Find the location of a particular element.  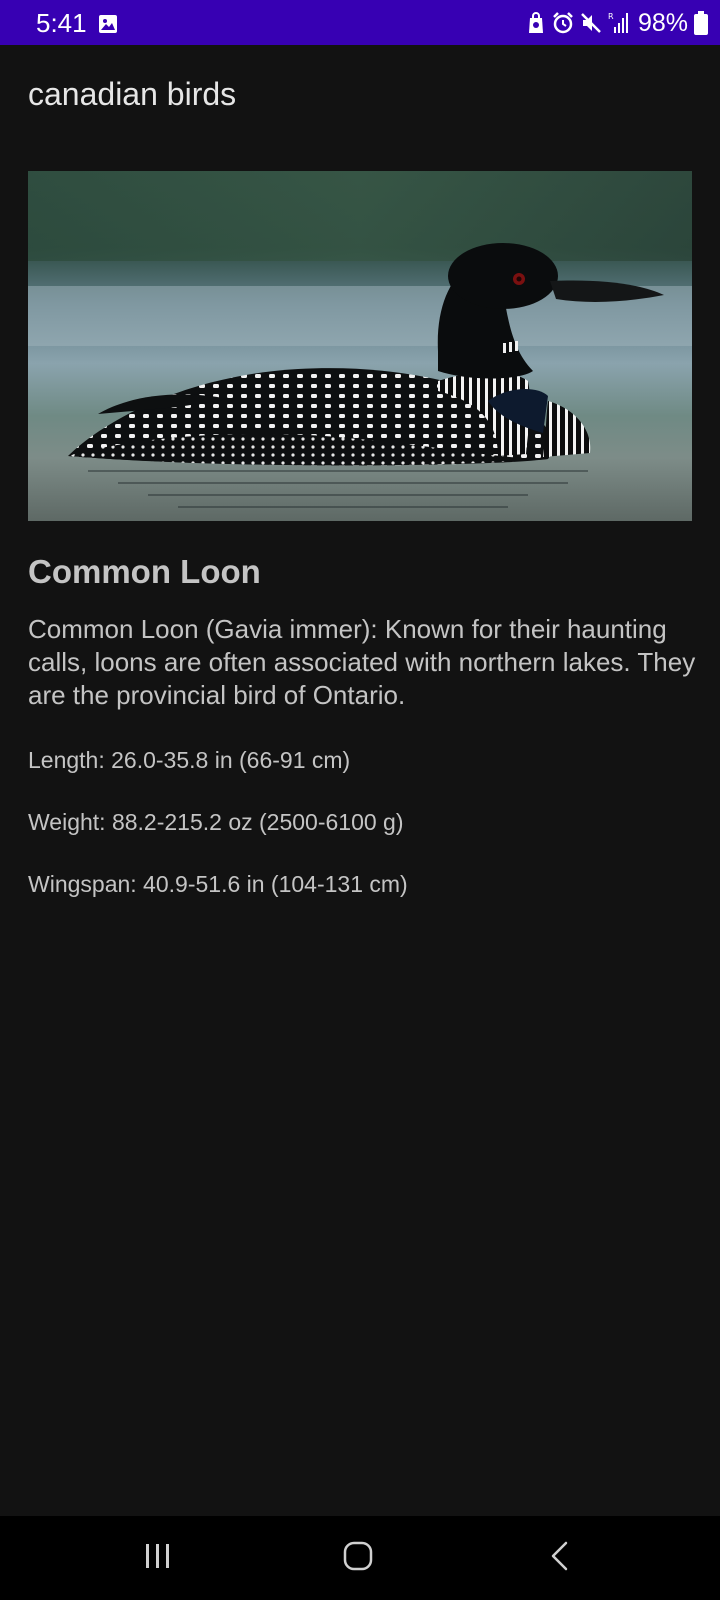

status-time: 5:41 is located at coordinates (61, 23).